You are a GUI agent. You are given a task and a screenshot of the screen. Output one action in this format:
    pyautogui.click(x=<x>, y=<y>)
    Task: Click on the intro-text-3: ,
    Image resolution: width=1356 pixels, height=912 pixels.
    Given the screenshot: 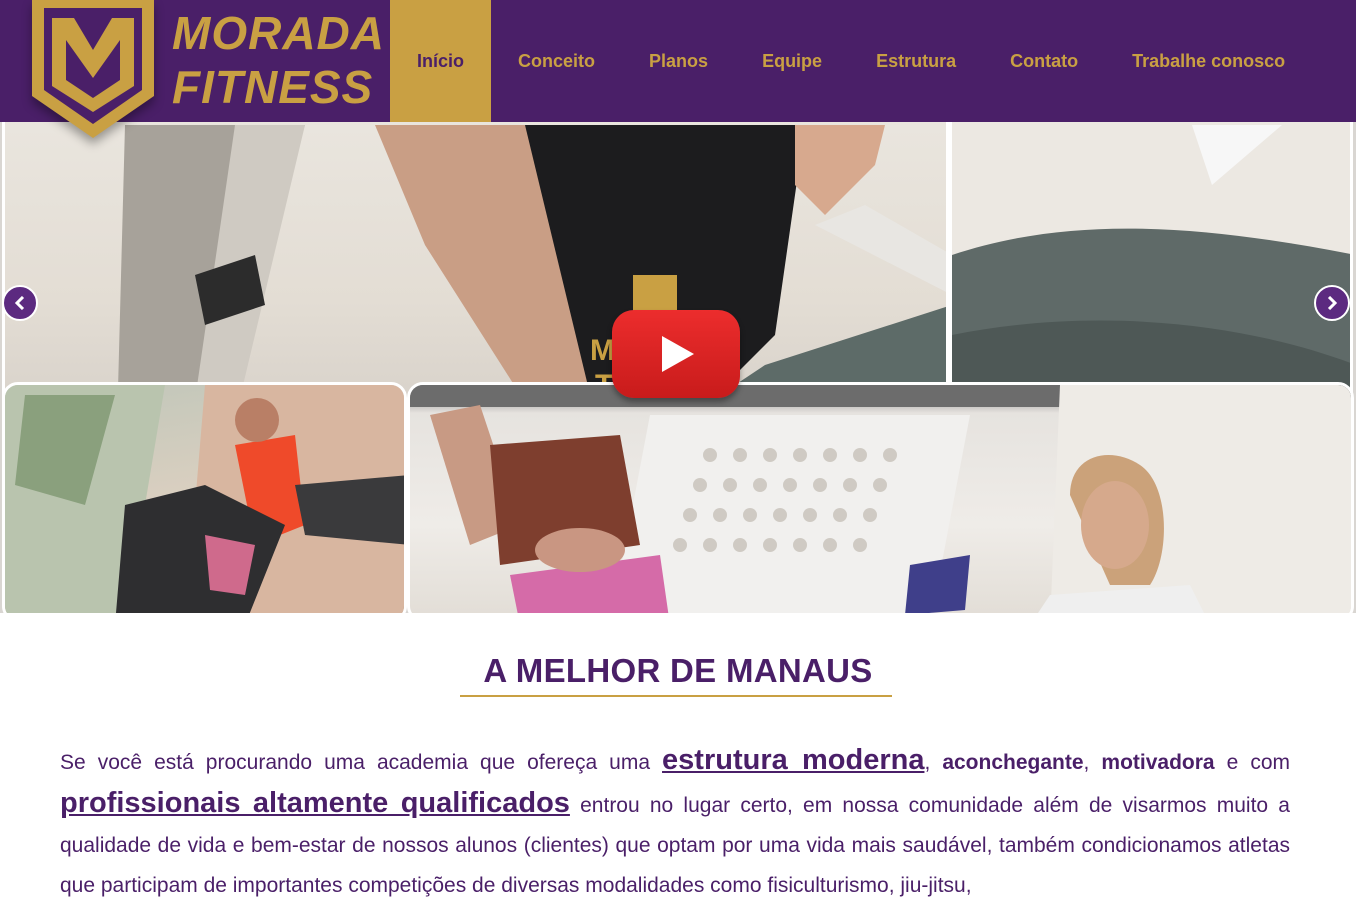 What is the action you would take?
    pyautogui.click(x=1092, y=762)
    